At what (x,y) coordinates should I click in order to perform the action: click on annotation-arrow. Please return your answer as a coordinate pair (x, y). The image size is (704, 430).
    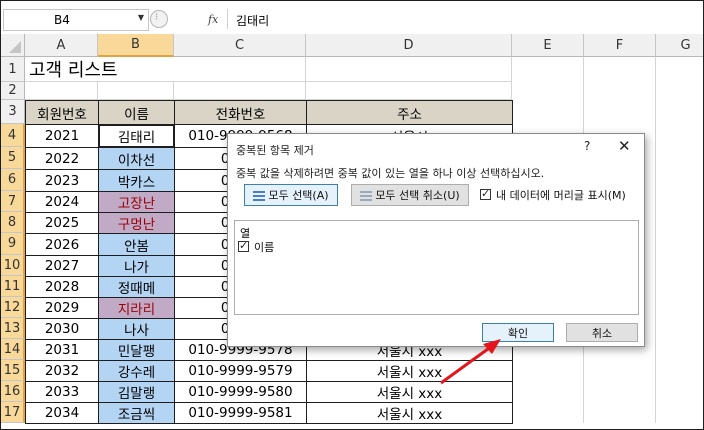
    Looking at the image, I should click on (470, 362).